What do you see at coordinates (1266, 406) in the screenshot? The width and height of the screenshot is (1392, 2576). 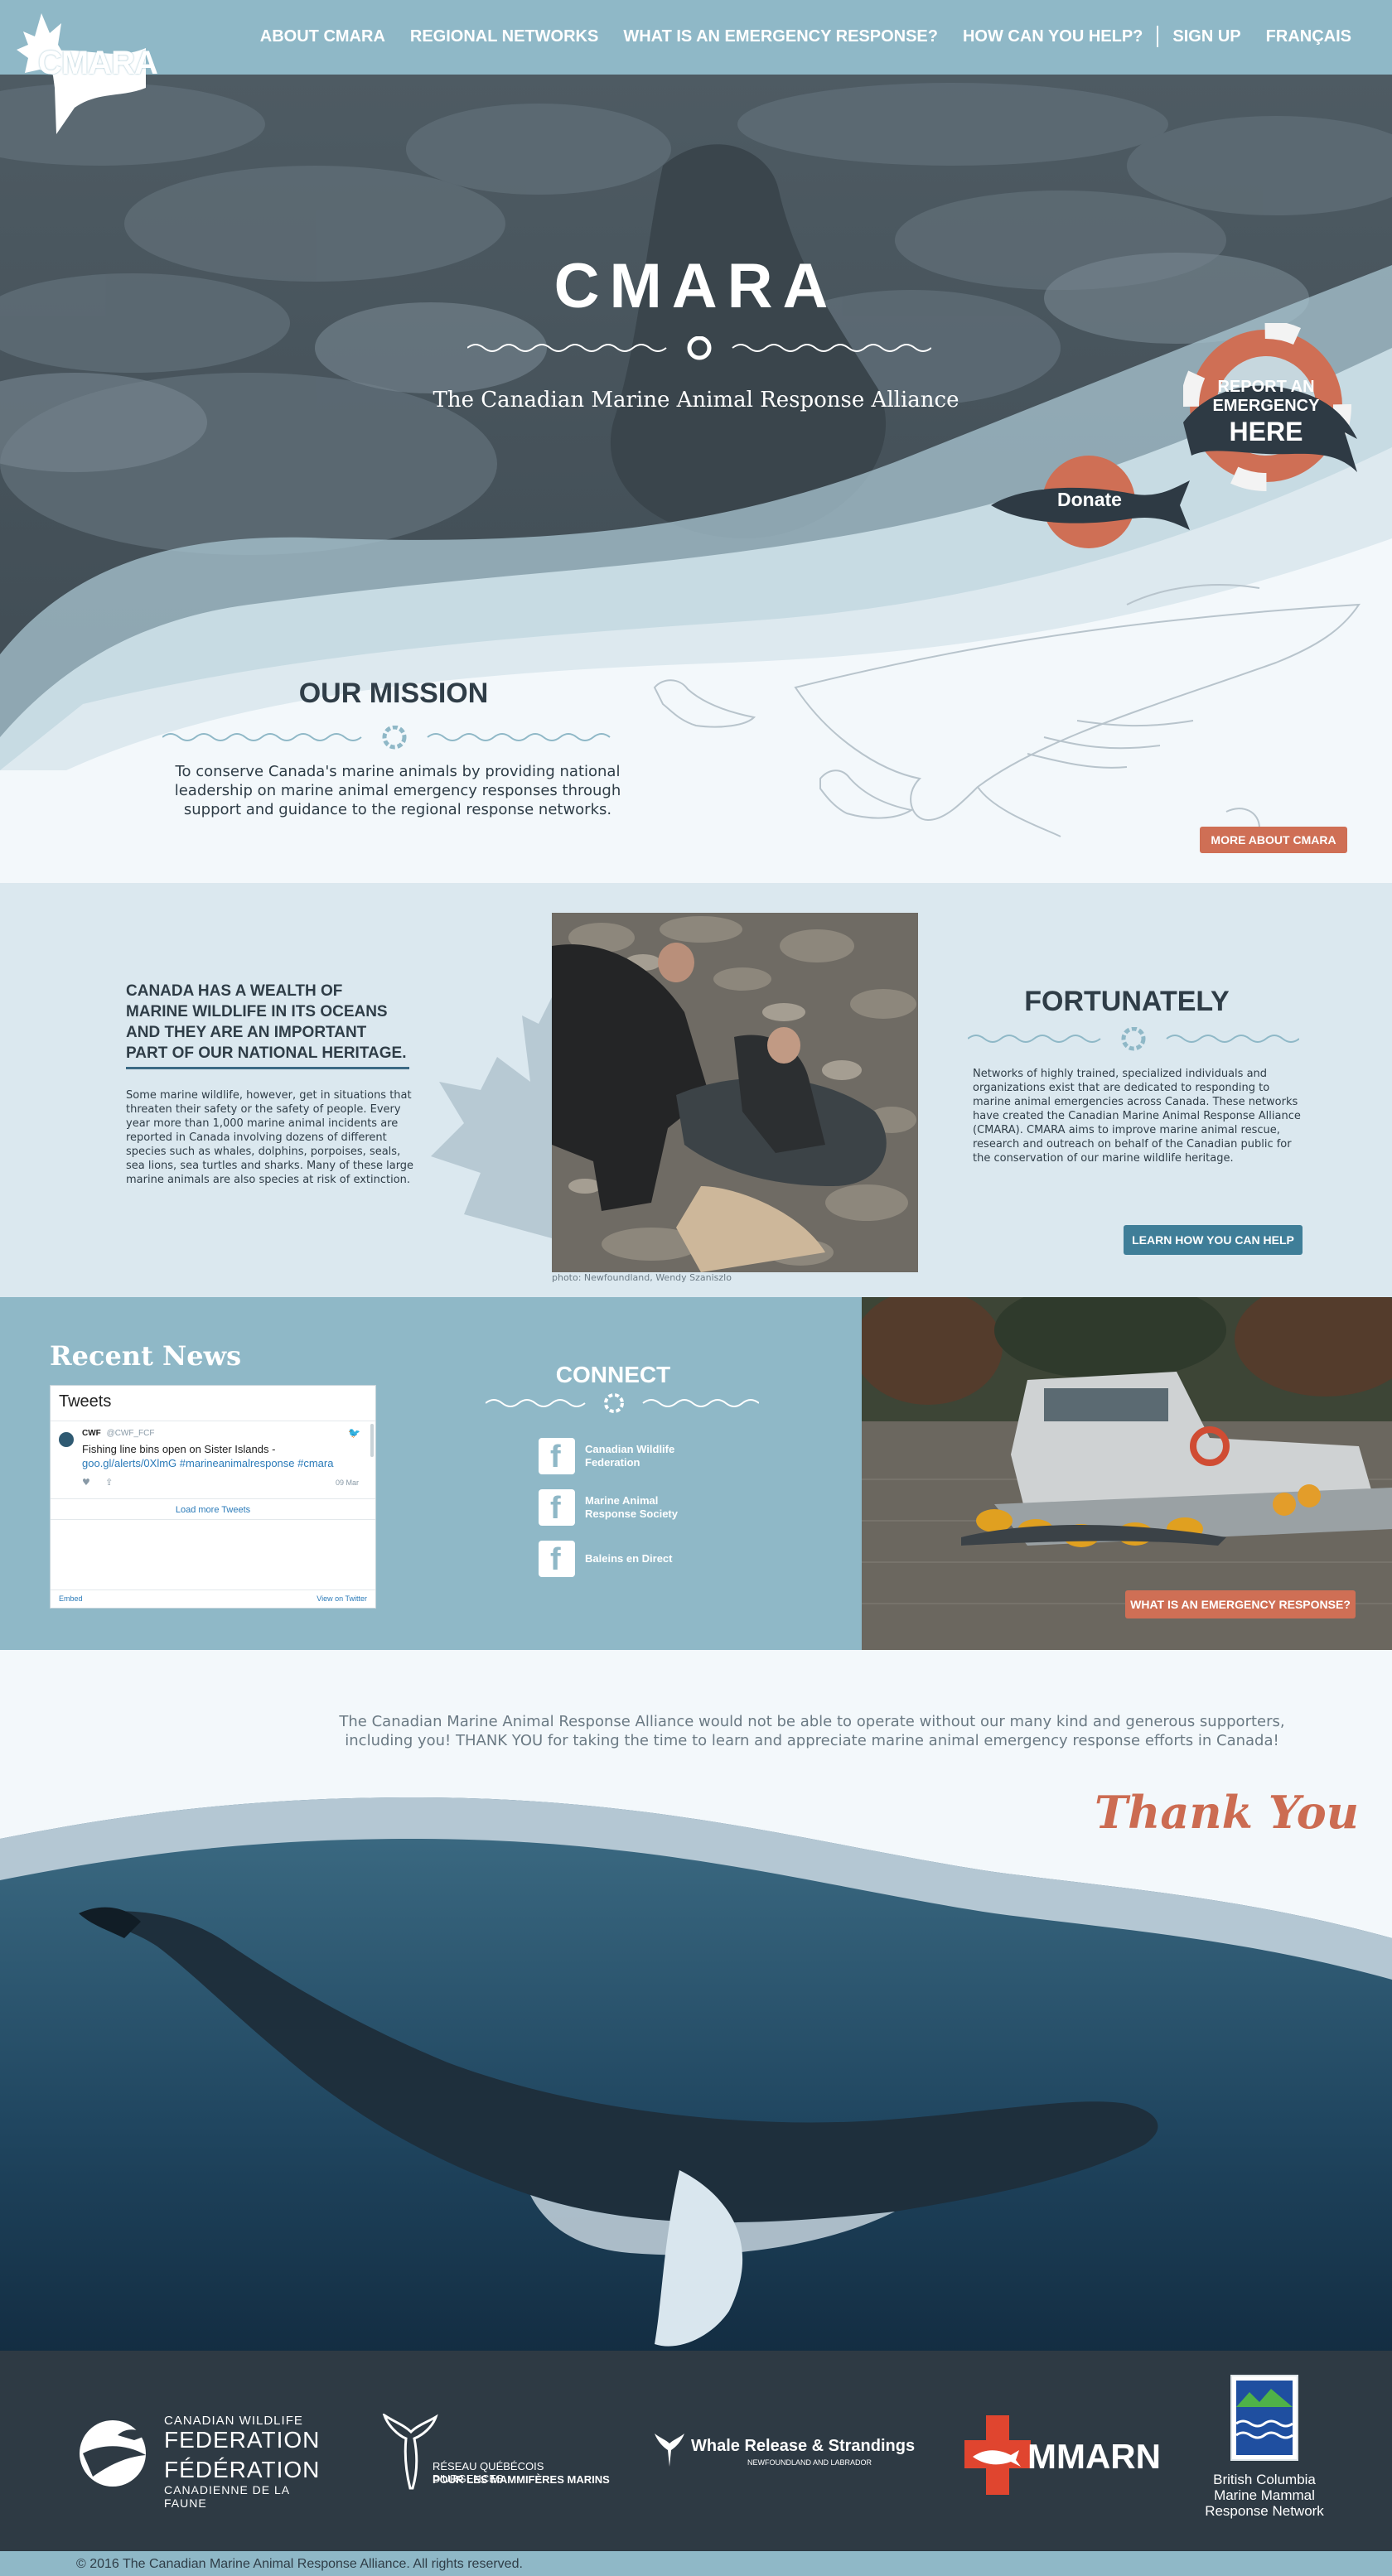 I see `report-line-2: EMERGENCY` at bounding box center [1266, 406].